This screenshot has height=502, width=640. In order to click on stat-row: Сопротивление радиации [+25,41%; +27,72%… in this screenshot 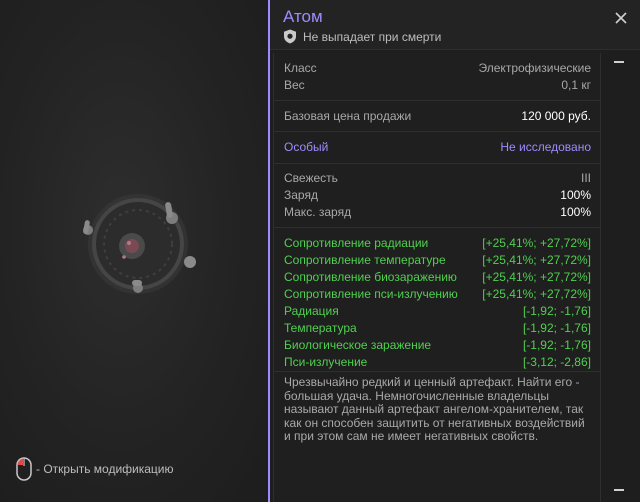, I will do `click(437, 242)`.